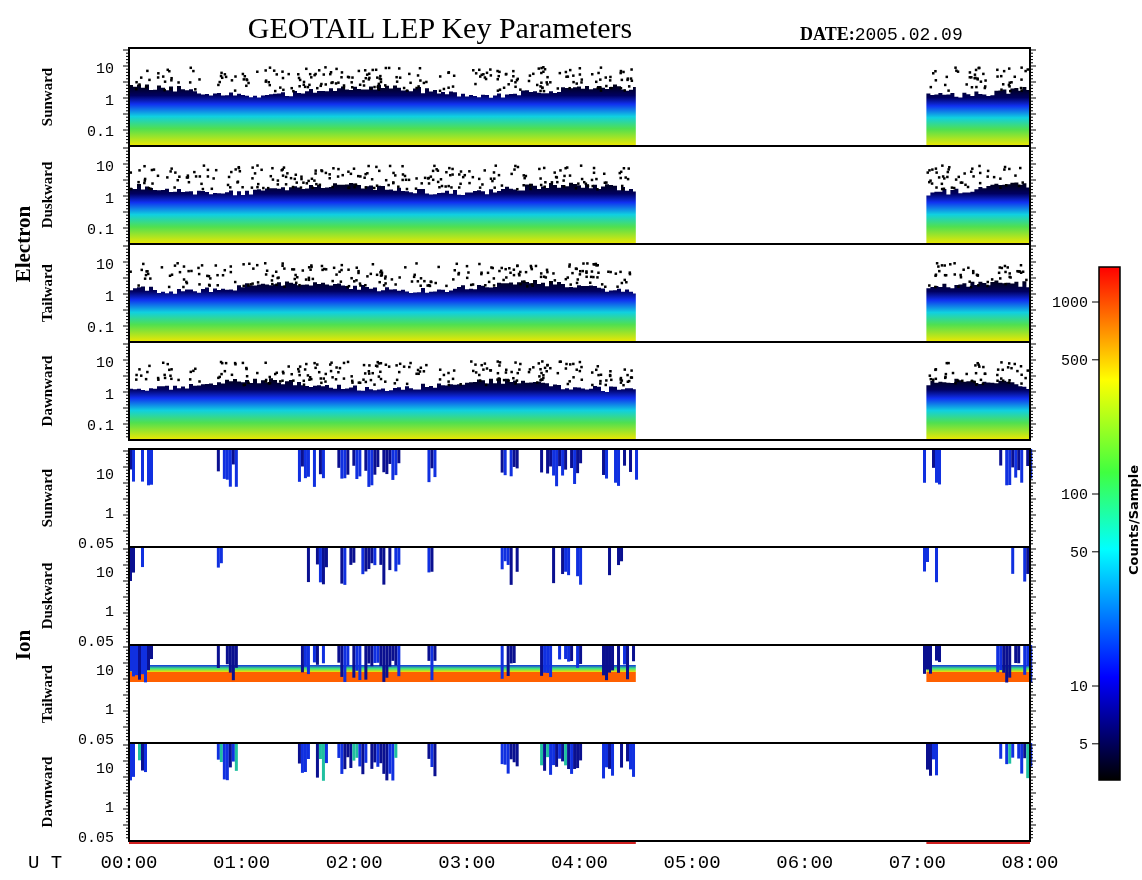 The image size is (1142, 880). I want to click on colorbar-tick-label: 1000, so click(1070, 303).